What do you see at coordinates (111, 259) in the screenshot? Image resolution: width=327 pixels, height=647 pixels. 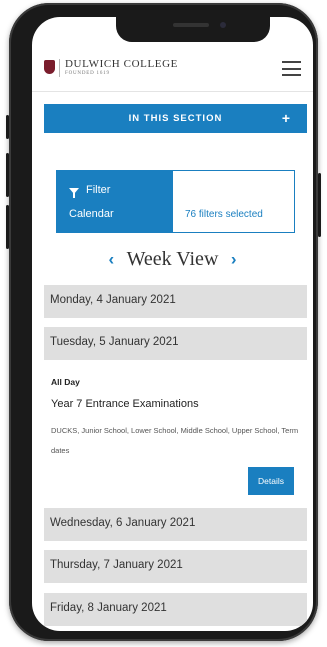 I see `chevron-left-icon: ‹` at bounding box center [111, 259].